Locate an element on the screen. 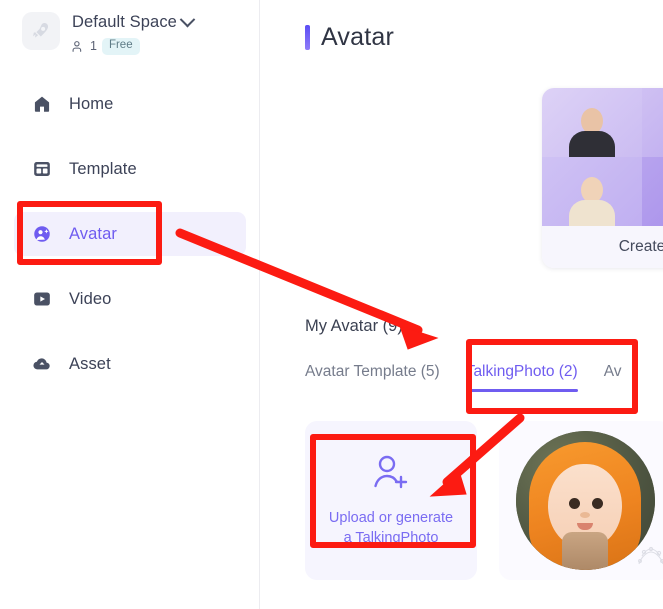  tab-avatar-template: Avatar Template (5) is located at coordinates (372, 377).